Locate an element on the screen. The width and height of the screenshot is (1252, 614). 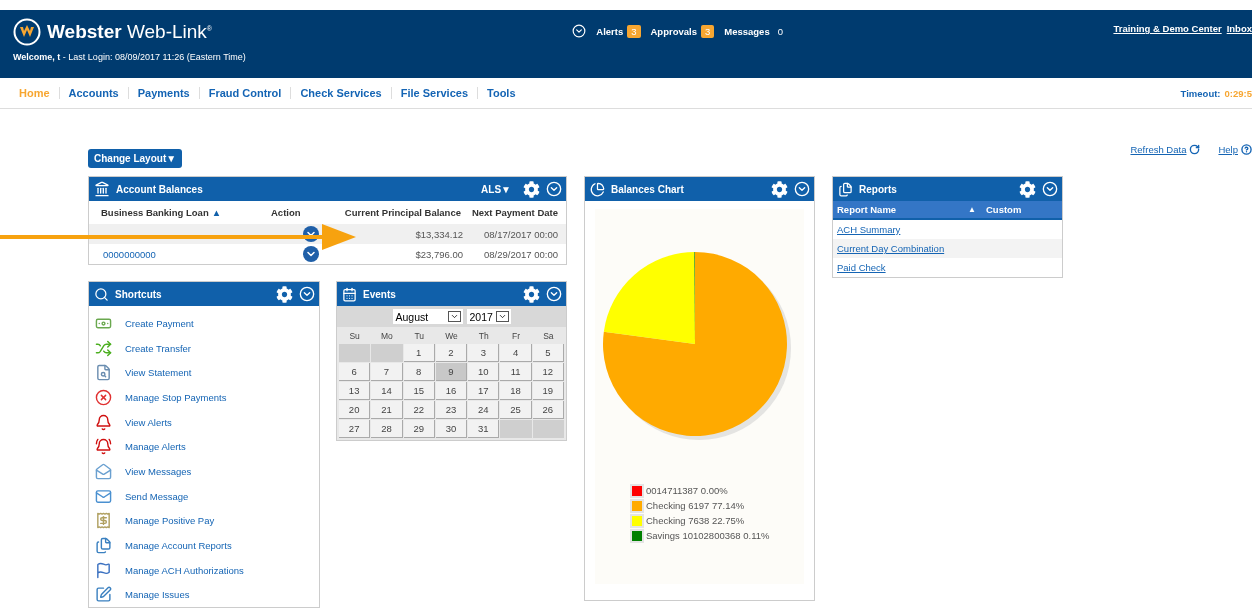
help-icon is located at coordinates (1246, 149).